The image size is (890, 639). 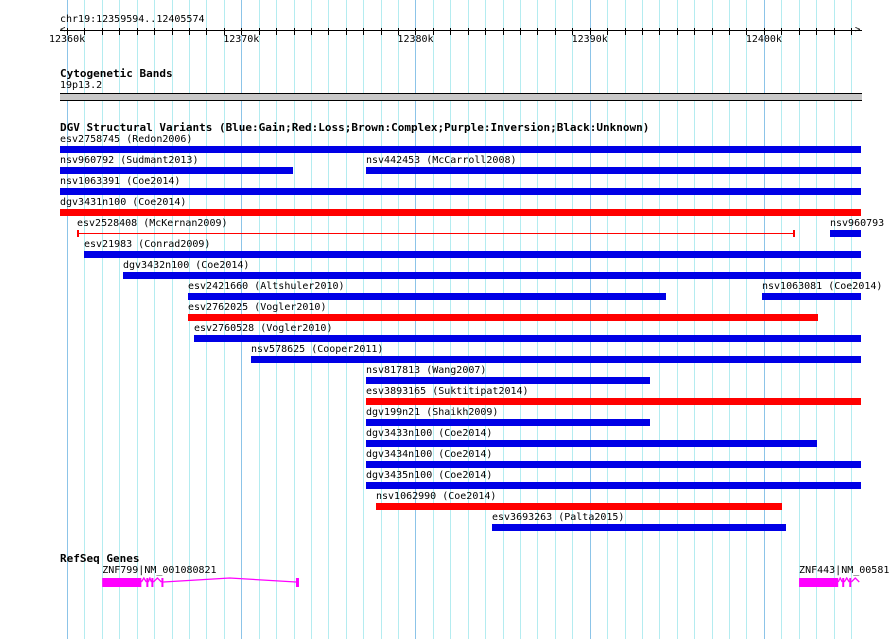 What do you see at coordinates (263, 328) in the screenshot?
I see `variant-label: esv2760528 (Vogler2010)` at bounding box center [263, 328].